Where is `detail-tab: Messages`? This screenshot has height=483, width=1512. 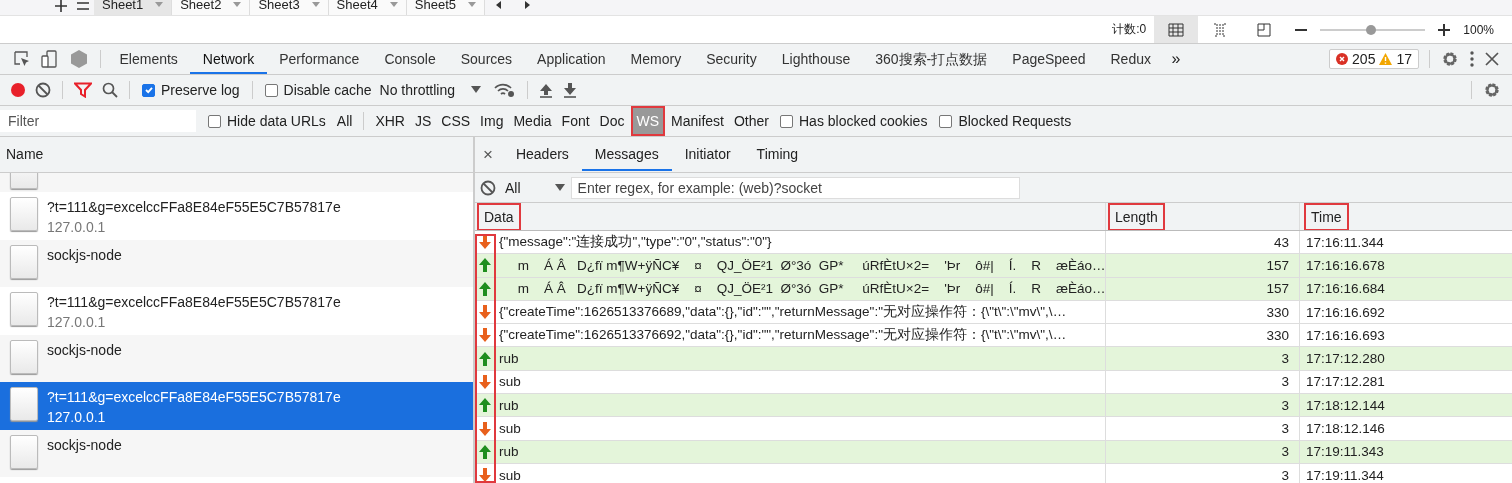 detail-tab: Messages is located at coordinates (626, 154).